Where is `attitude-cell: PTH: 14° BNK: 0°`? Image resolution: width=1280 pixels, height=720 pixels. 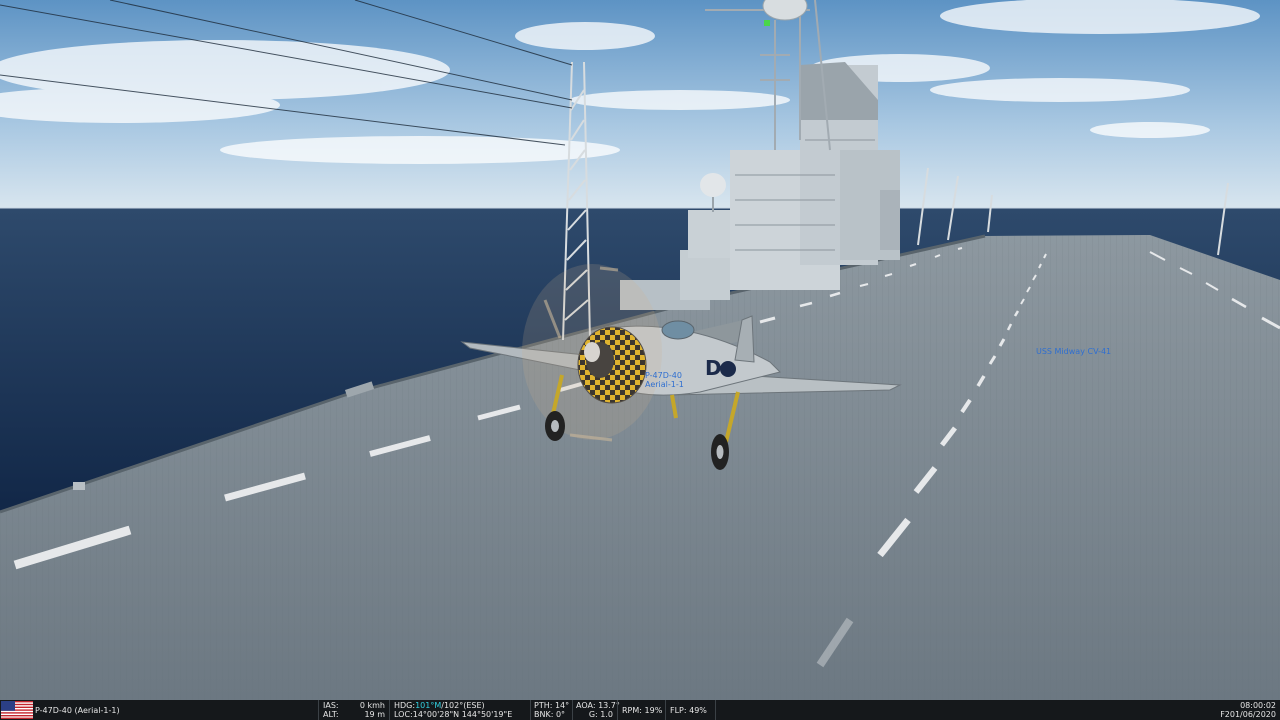 attitude-cell: PTH: 14° BNK: 0° is located at coordinates (551, 710).